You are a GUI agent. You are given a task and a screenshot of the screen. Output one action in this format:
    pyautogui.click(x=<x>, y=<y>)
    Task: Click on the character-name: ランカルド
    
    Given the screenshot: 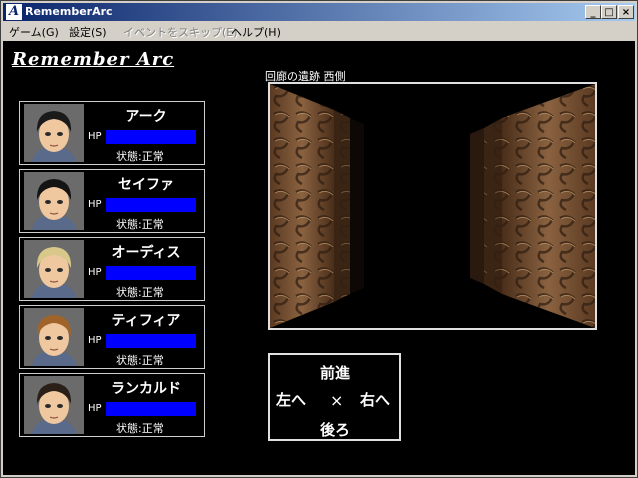 What is the action you would take?
    pyautogui.click(x=146, y=389)
    